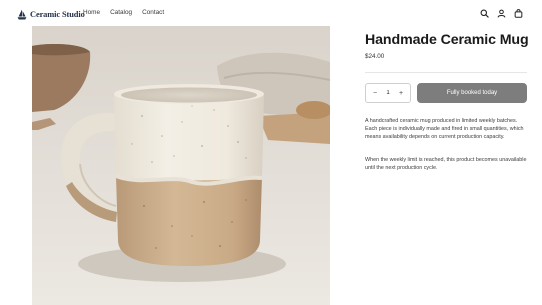  What do you see at coordinates (375, 93) in the screenshot?
I see `decrement-button: −` at bounding box center [375, 93].